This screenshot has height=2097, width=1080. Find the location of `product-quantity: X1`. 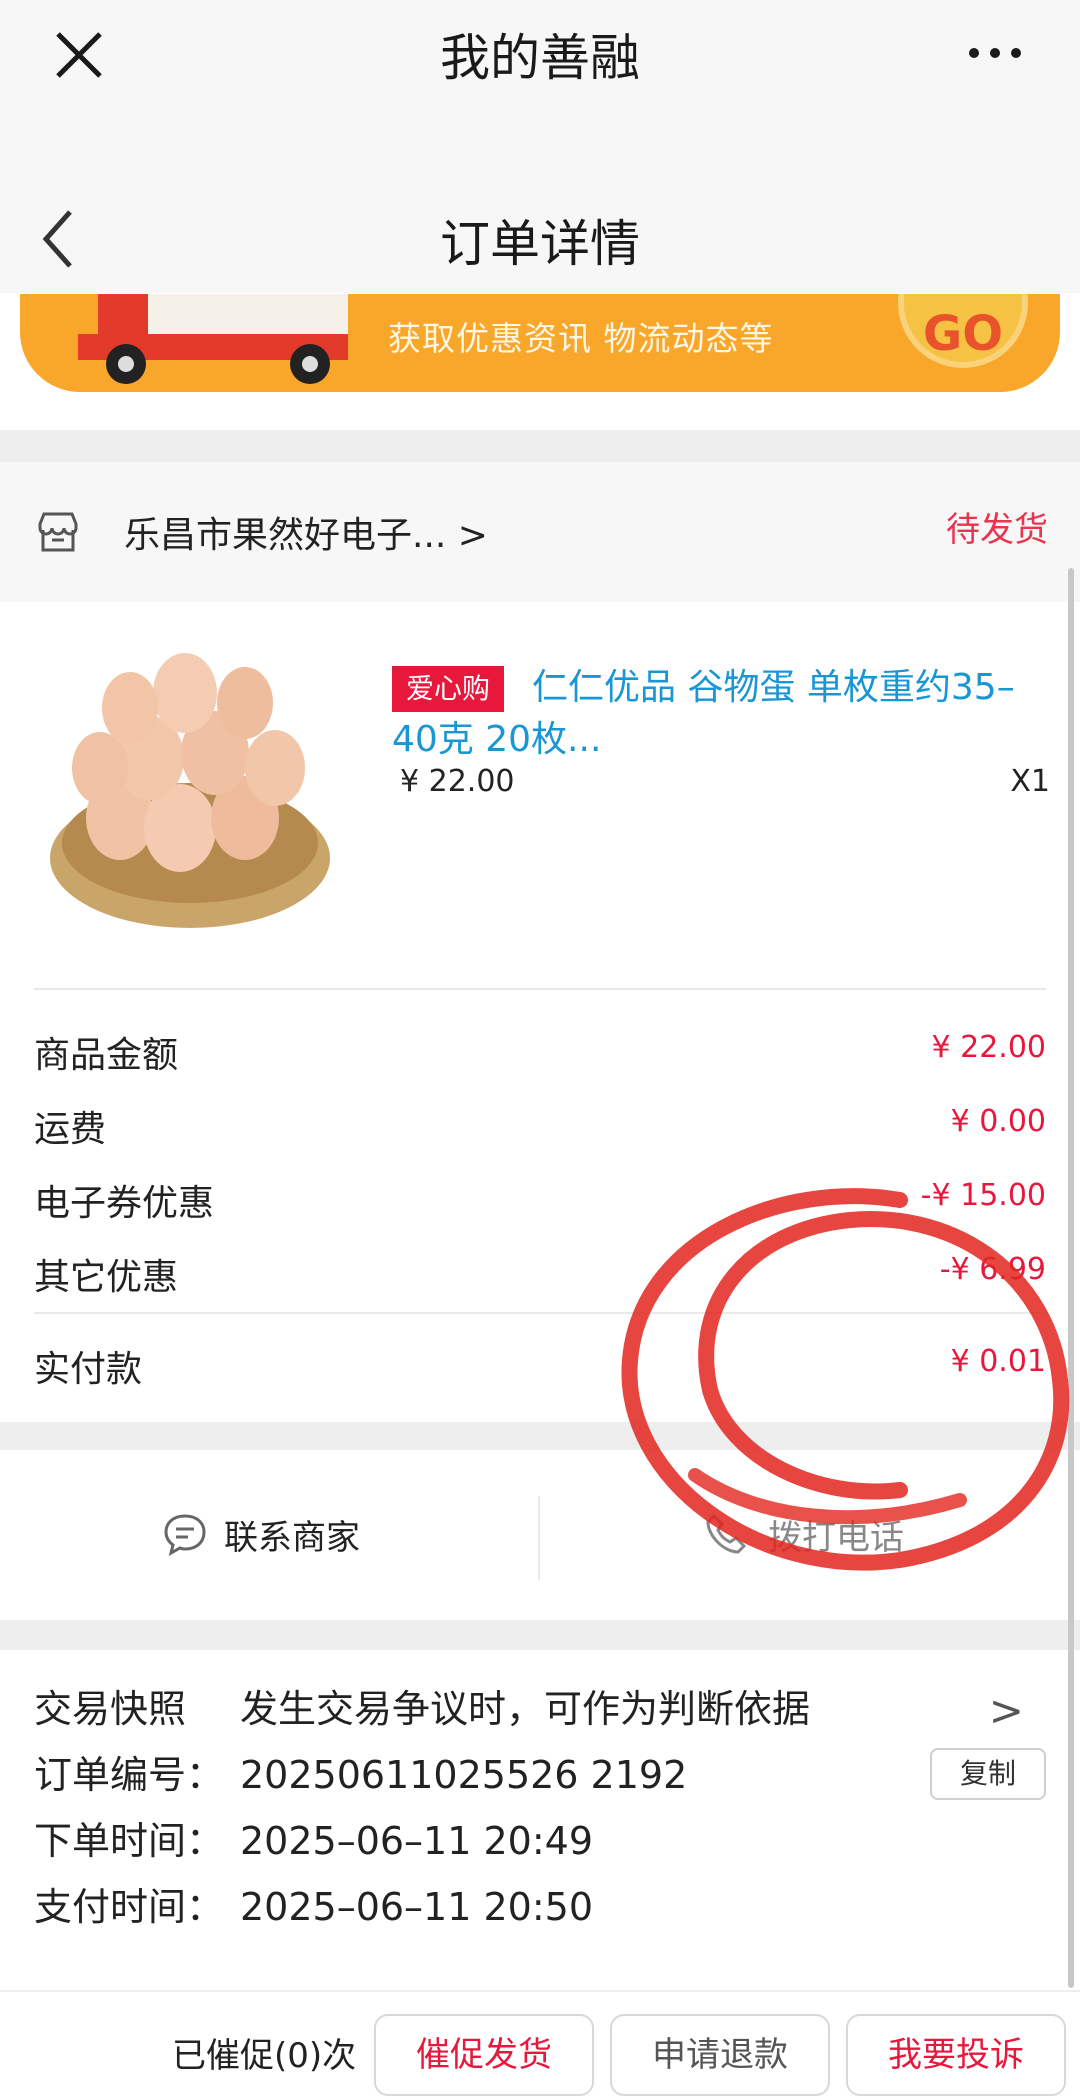

product-quantity: X1 is located at coordinates (1030, 781).